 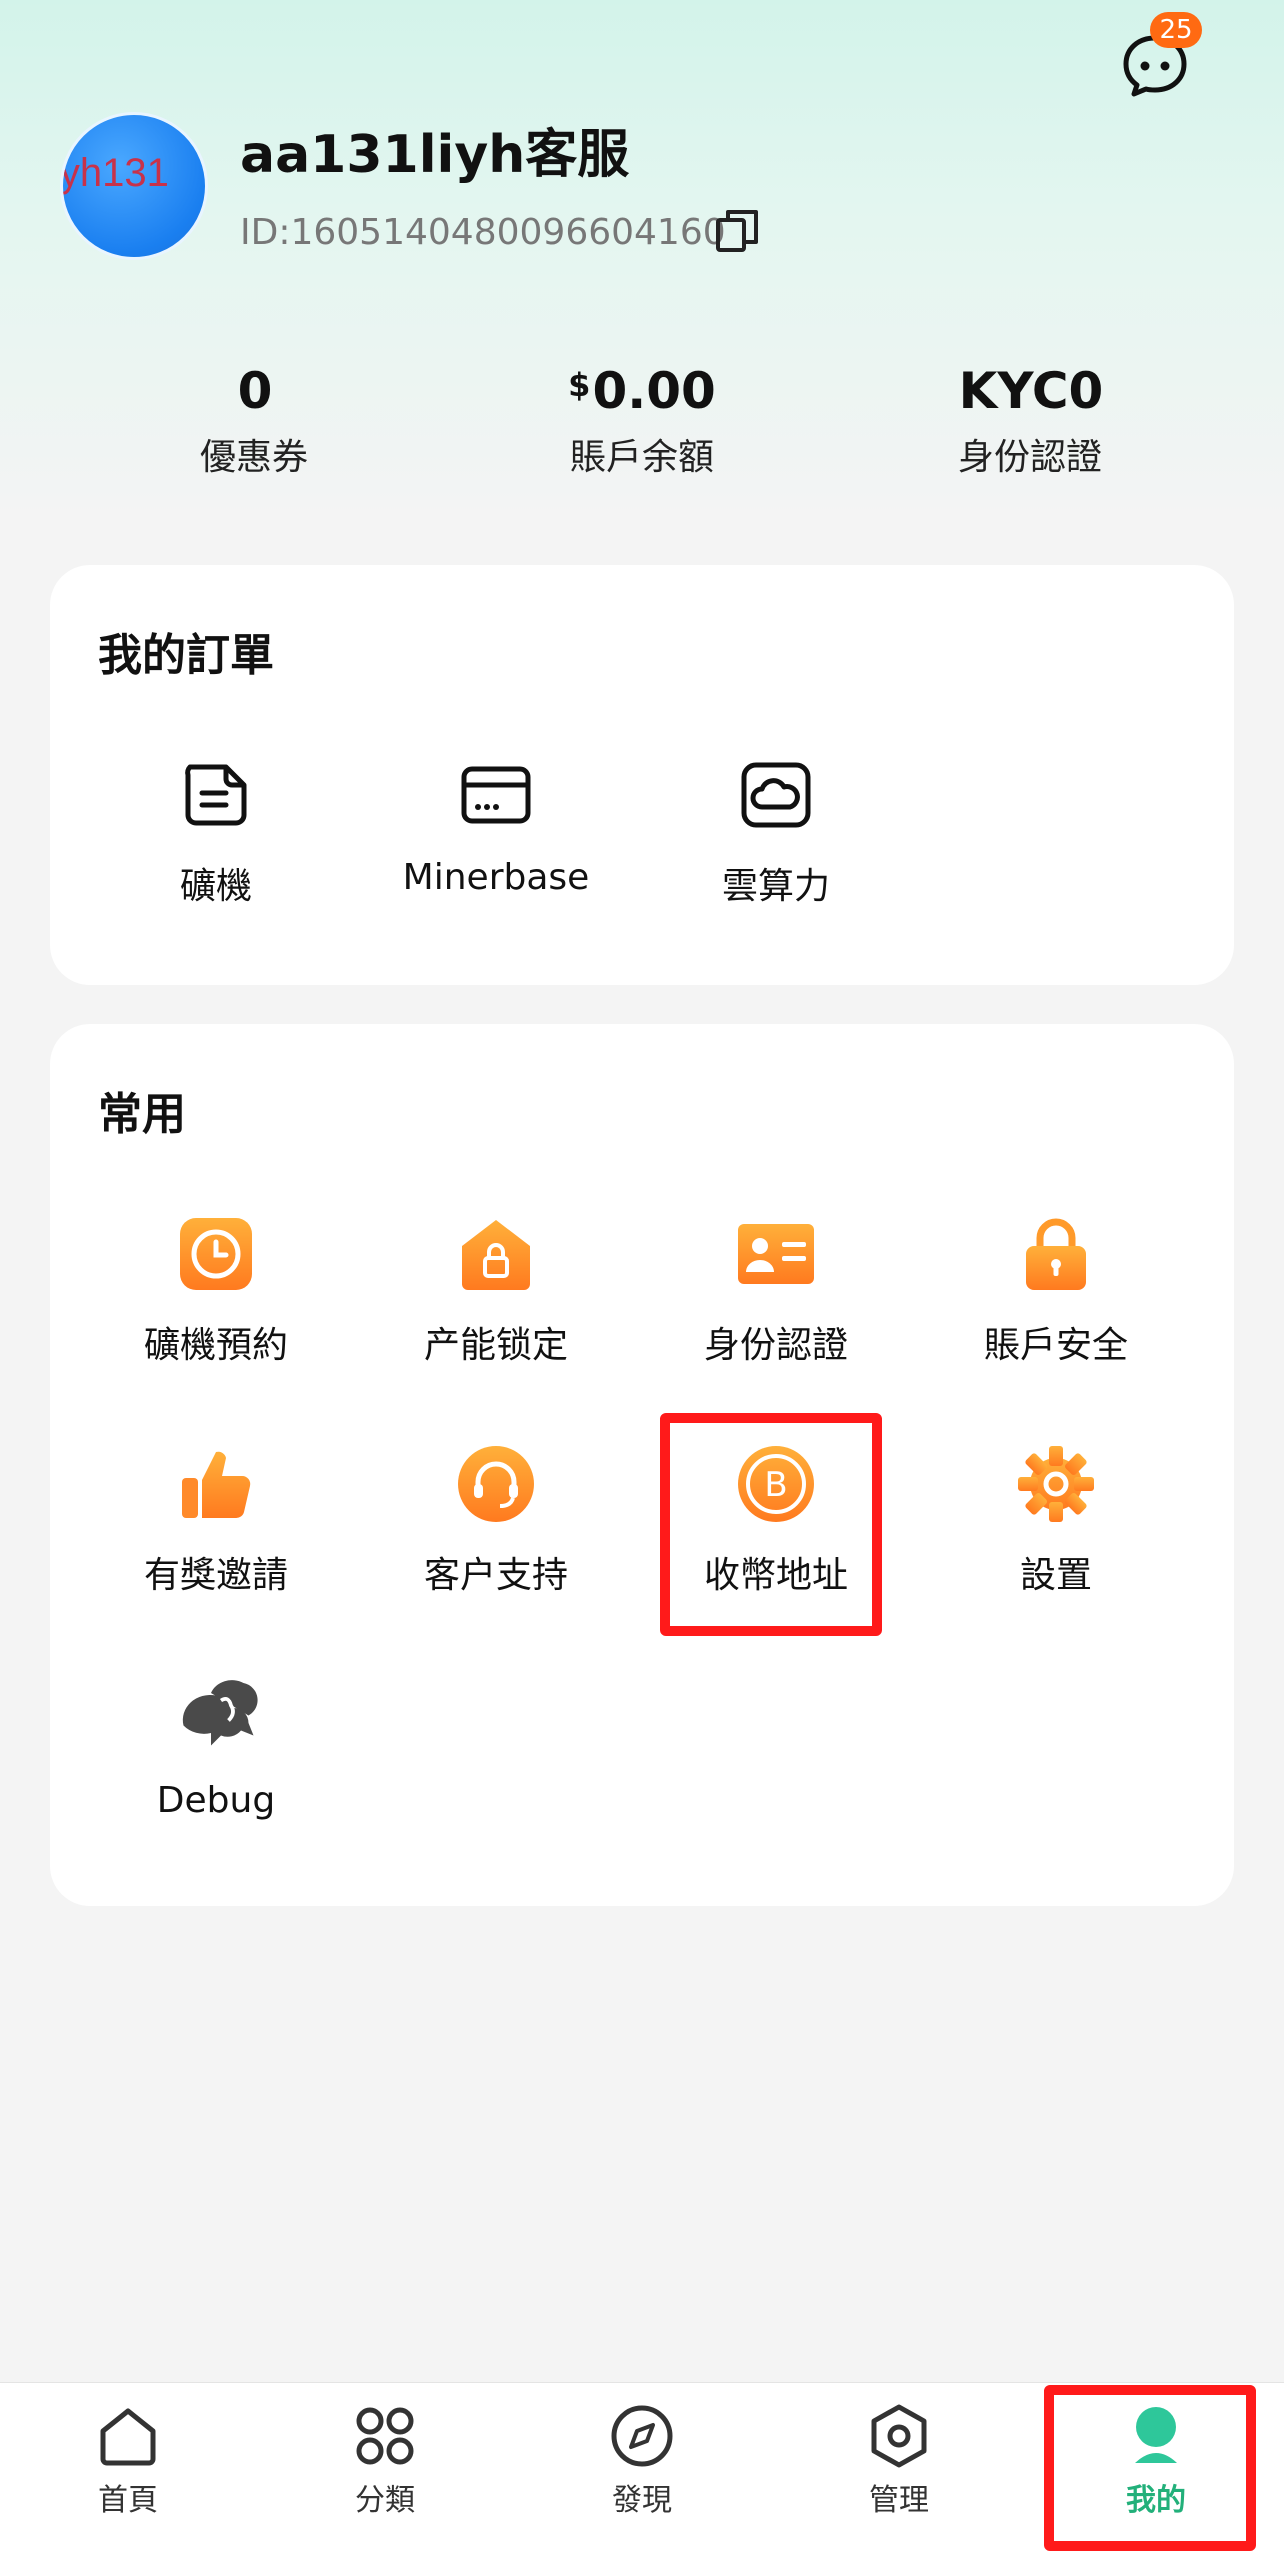 What do you see at coordinates (775, 1345) in the screenshot?
I see `common-item-label: 身份認證` at bounding box center [775, 1345].